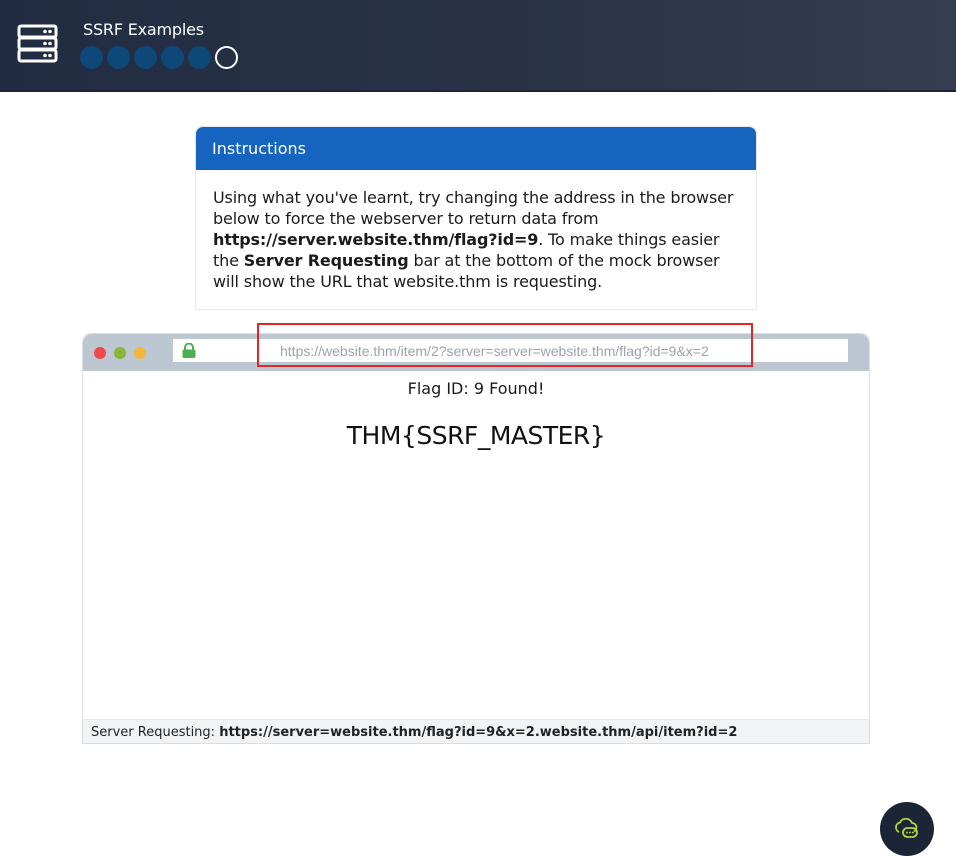  I want to click on page-title: SSRF Examples, so click(143, 29).